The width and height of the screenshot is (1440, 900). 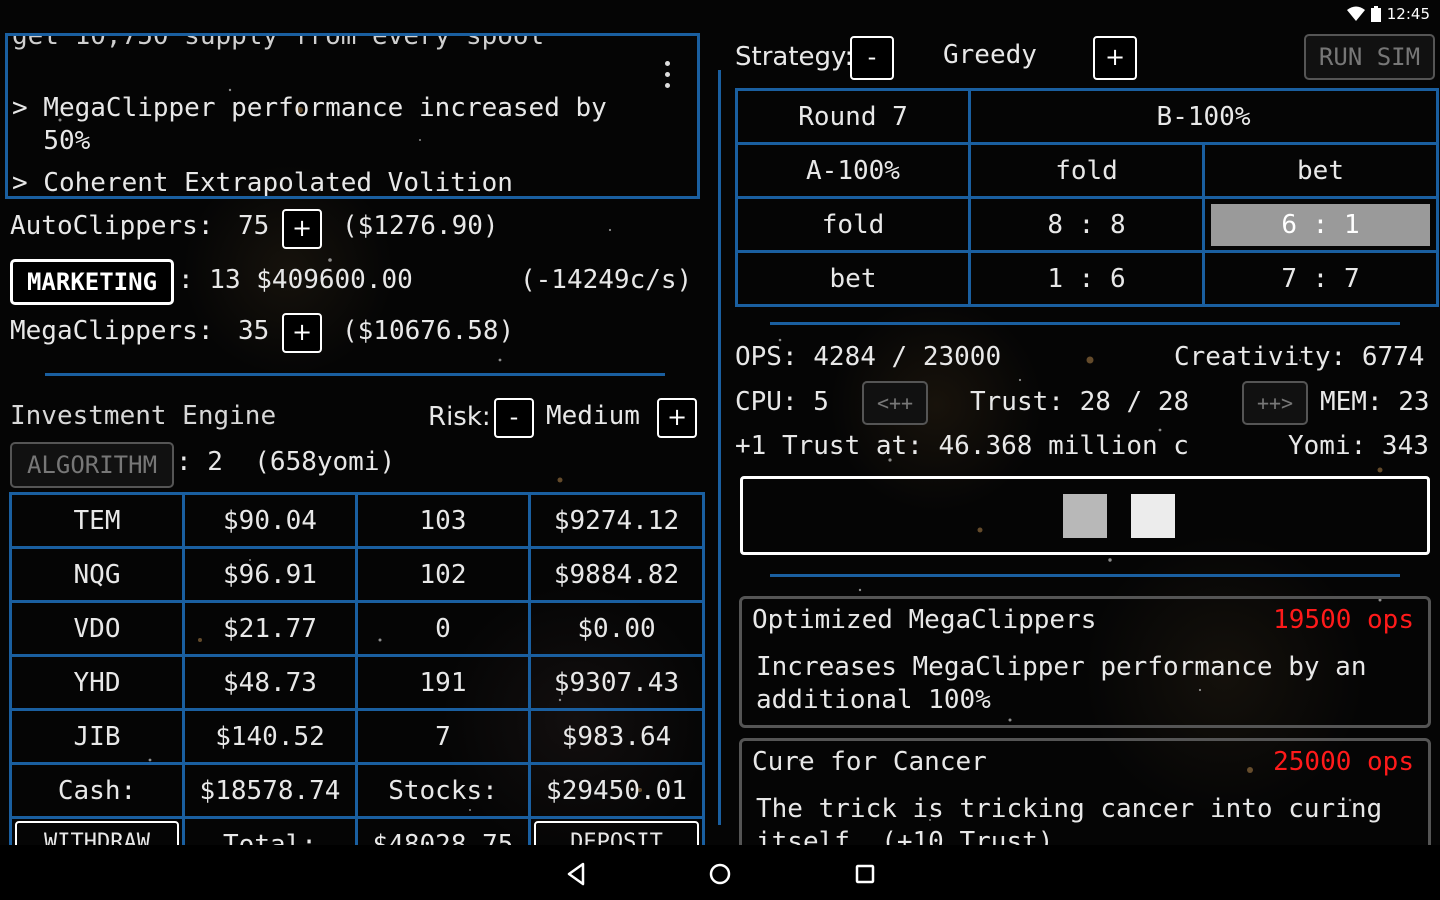 I want to click on stock-ticker: TEM, so click(x=97, y=520).